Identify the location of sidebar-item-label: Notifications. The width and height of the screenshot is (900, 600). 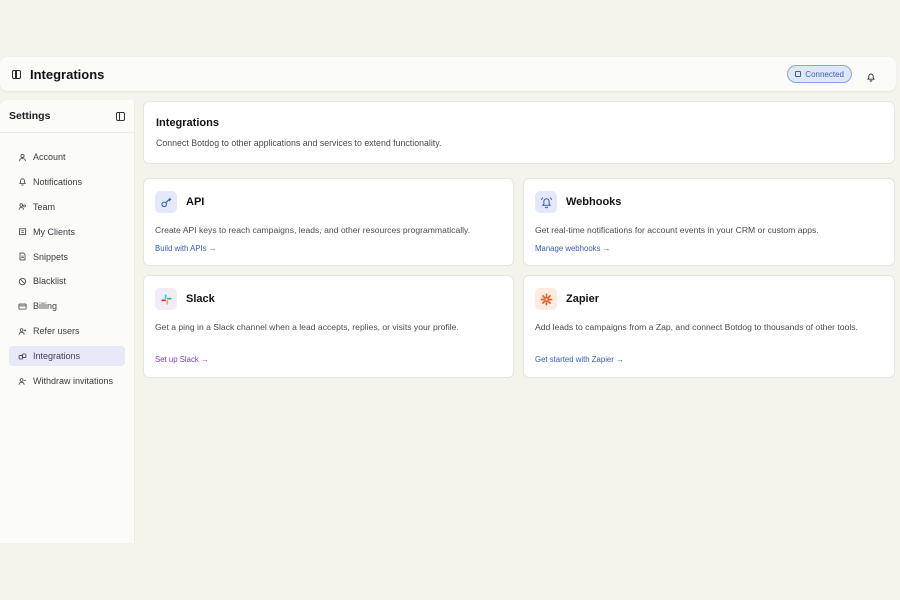
(58, 181).